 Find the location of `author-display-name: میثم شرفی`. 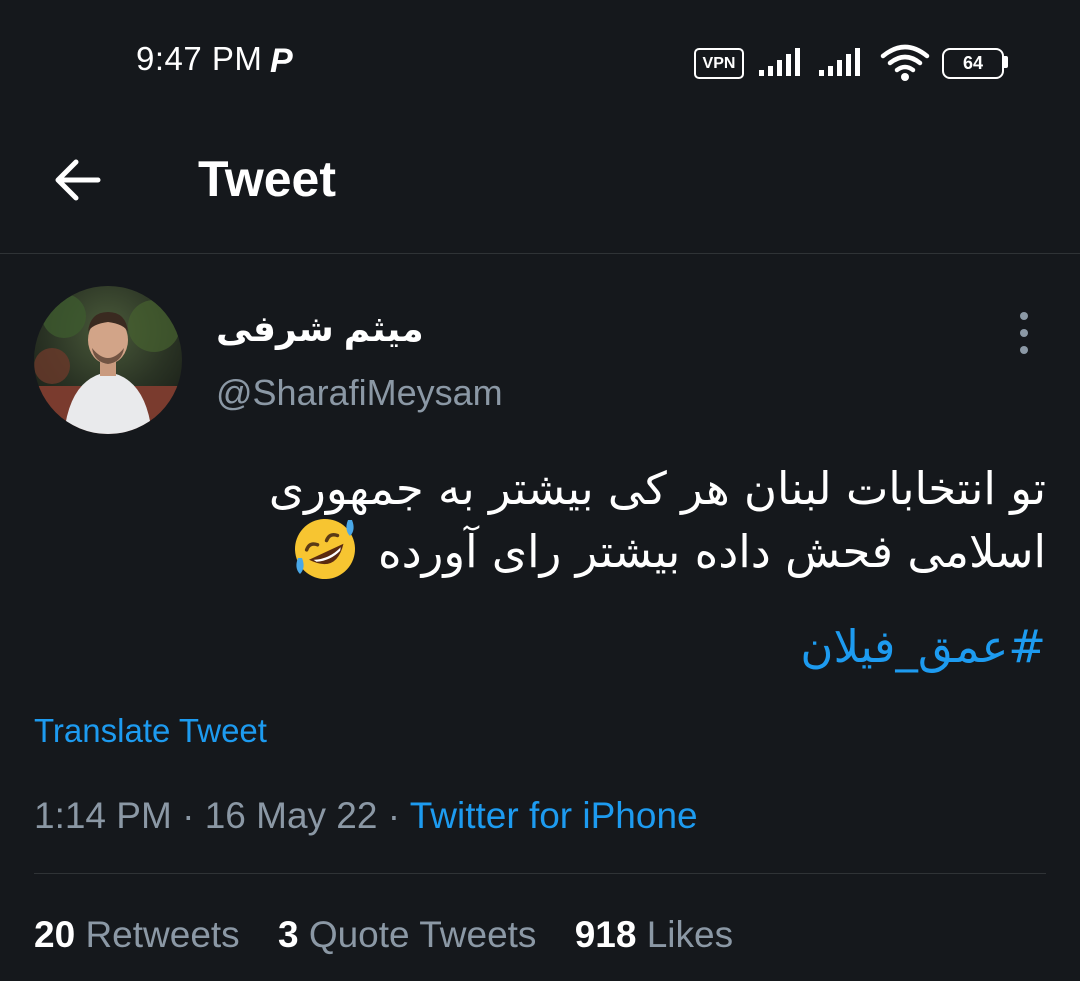

author-display-name: میثم شرفی is located at coordinates (320, 329).